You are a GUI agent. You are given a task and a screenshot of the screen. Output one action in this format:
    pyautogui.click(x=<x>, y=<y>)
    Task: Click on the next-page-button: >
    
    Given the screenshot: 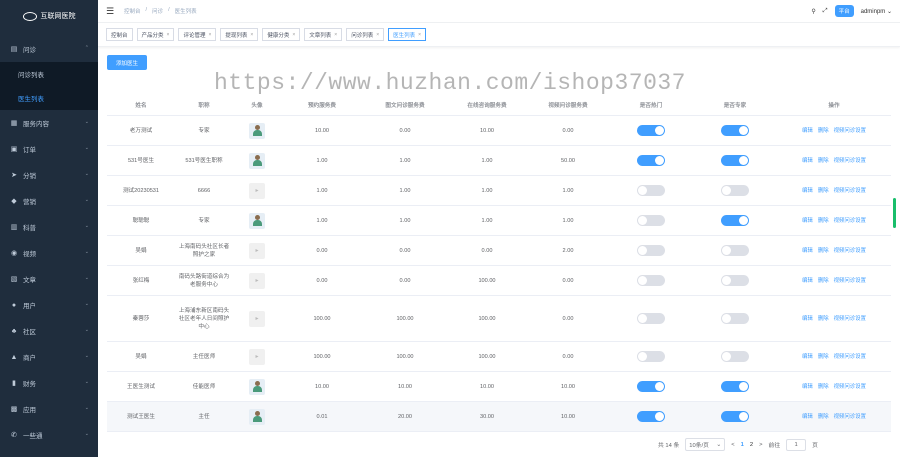 What is the action you would take?
    pyautogui.click(x=760, y=445)
    